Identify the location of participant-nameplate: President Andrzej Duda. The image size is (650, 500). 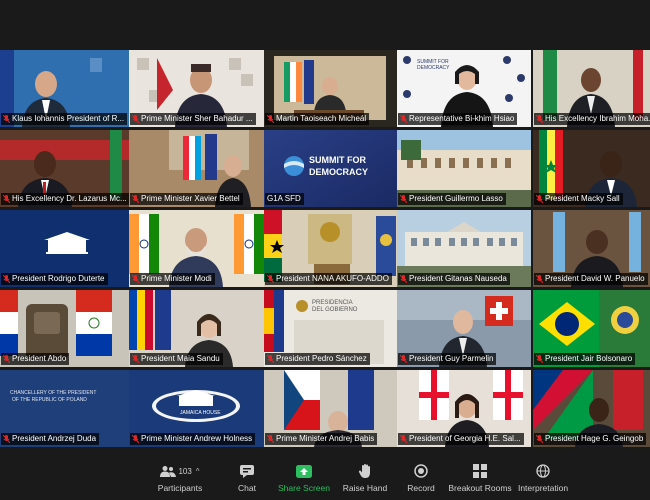
(50, 439).